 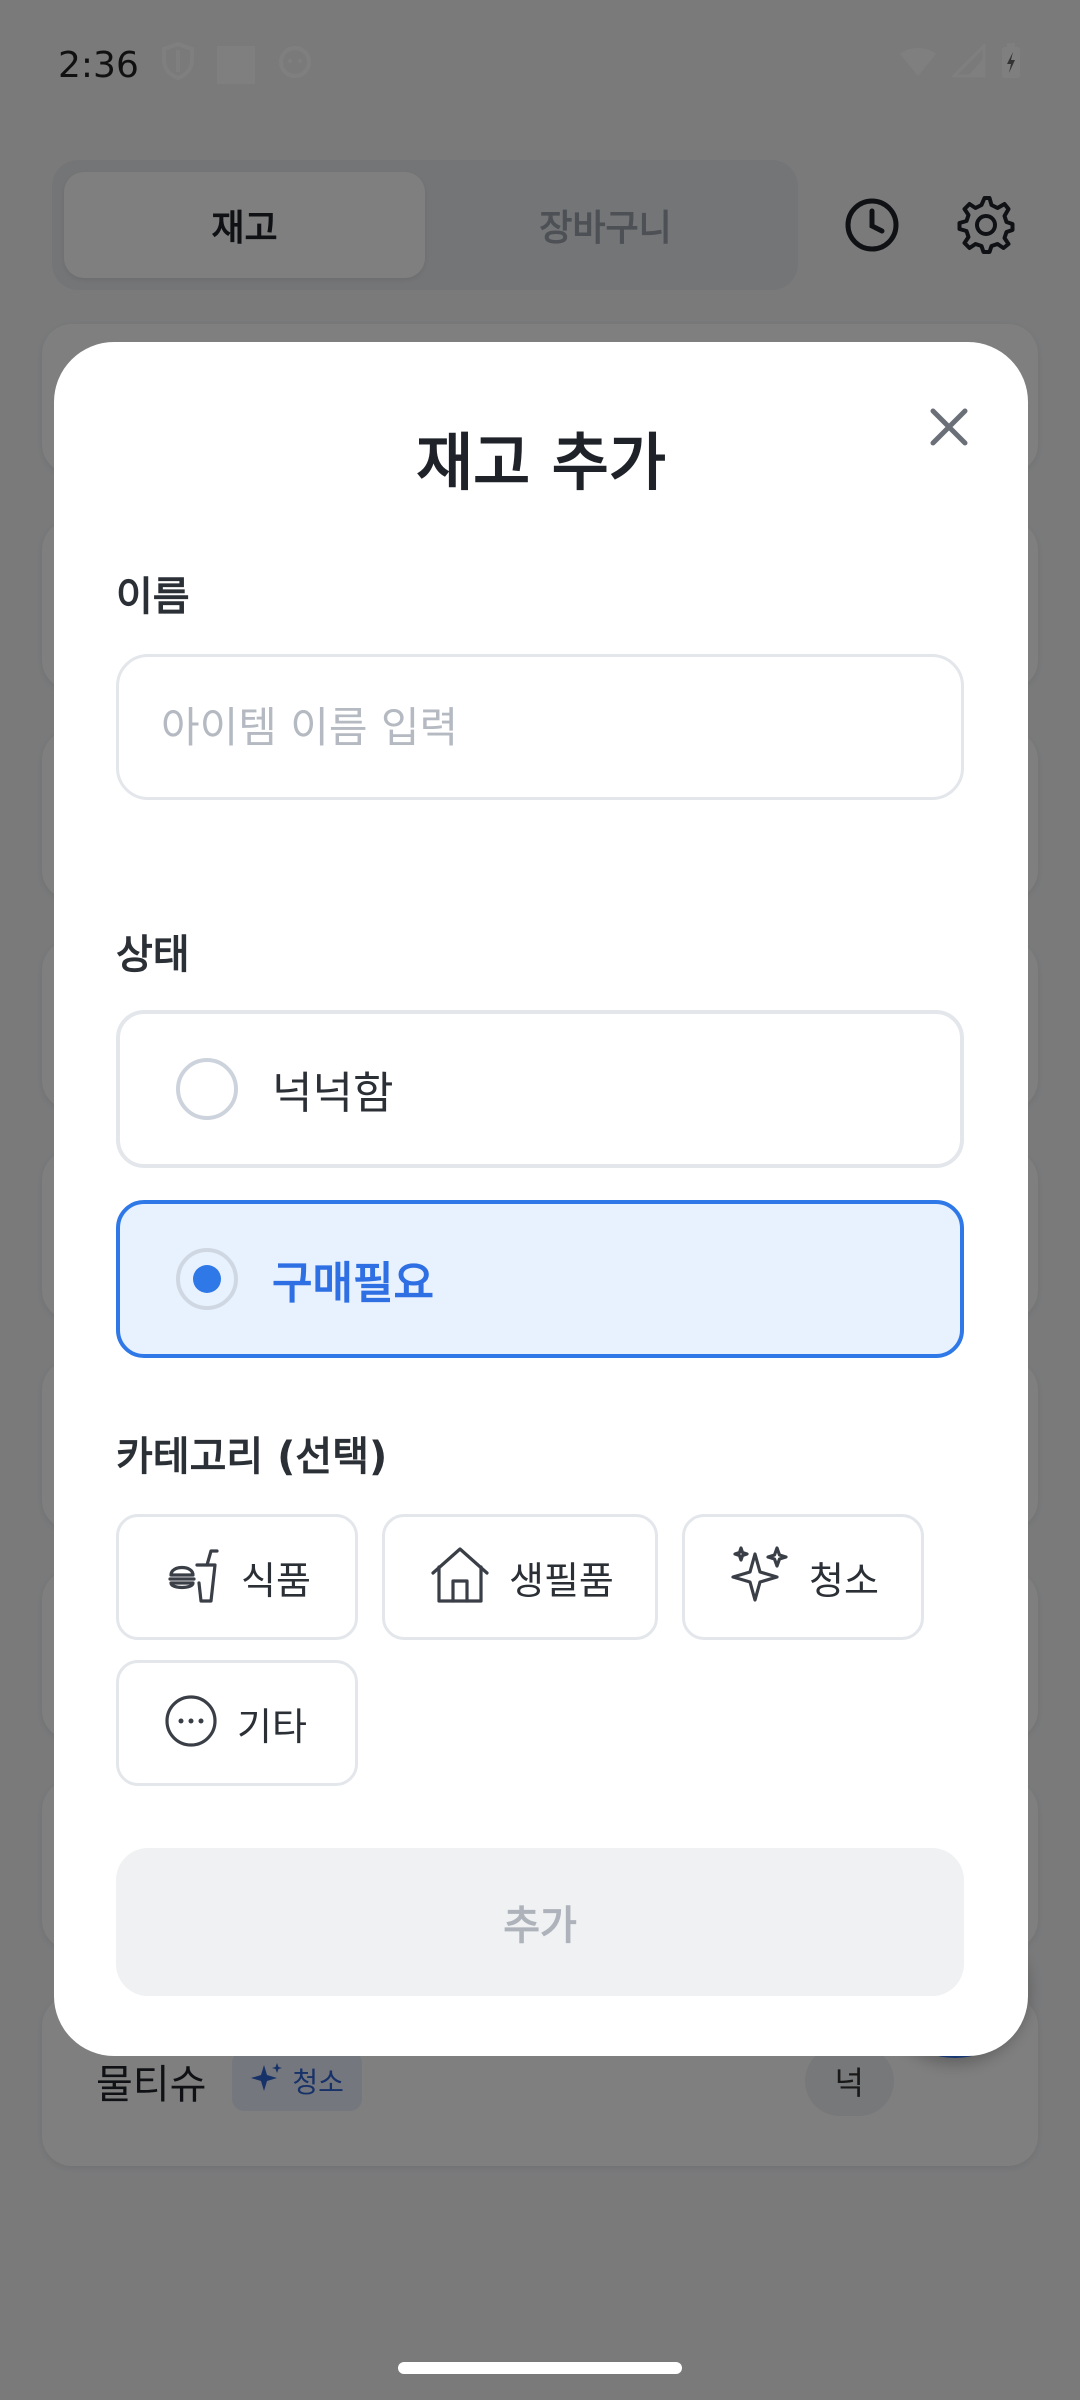 I want to click on more-icon, so click(x=191, y=1723).